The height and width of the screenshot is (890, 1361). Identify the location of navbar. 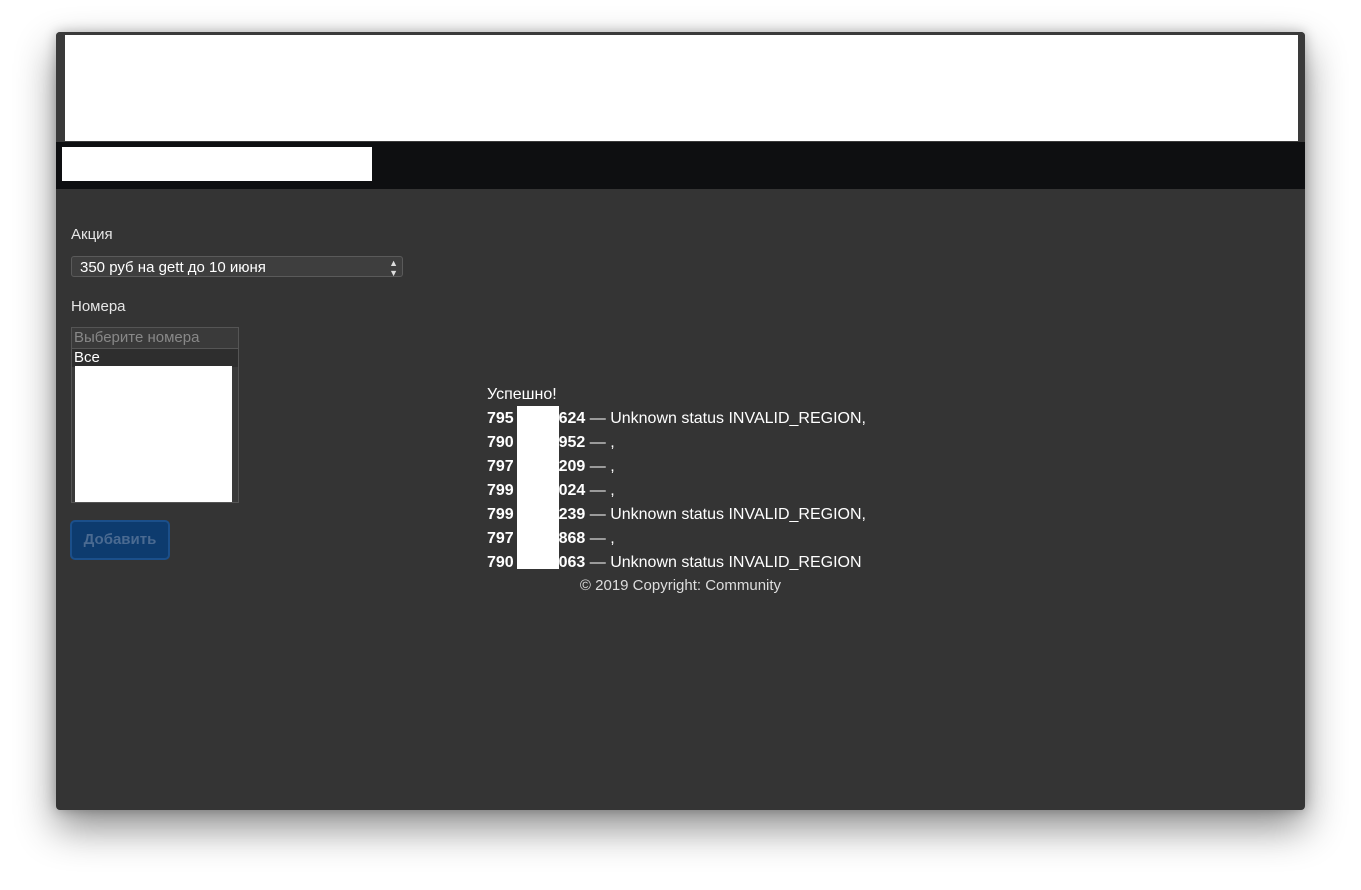
(680, 165).